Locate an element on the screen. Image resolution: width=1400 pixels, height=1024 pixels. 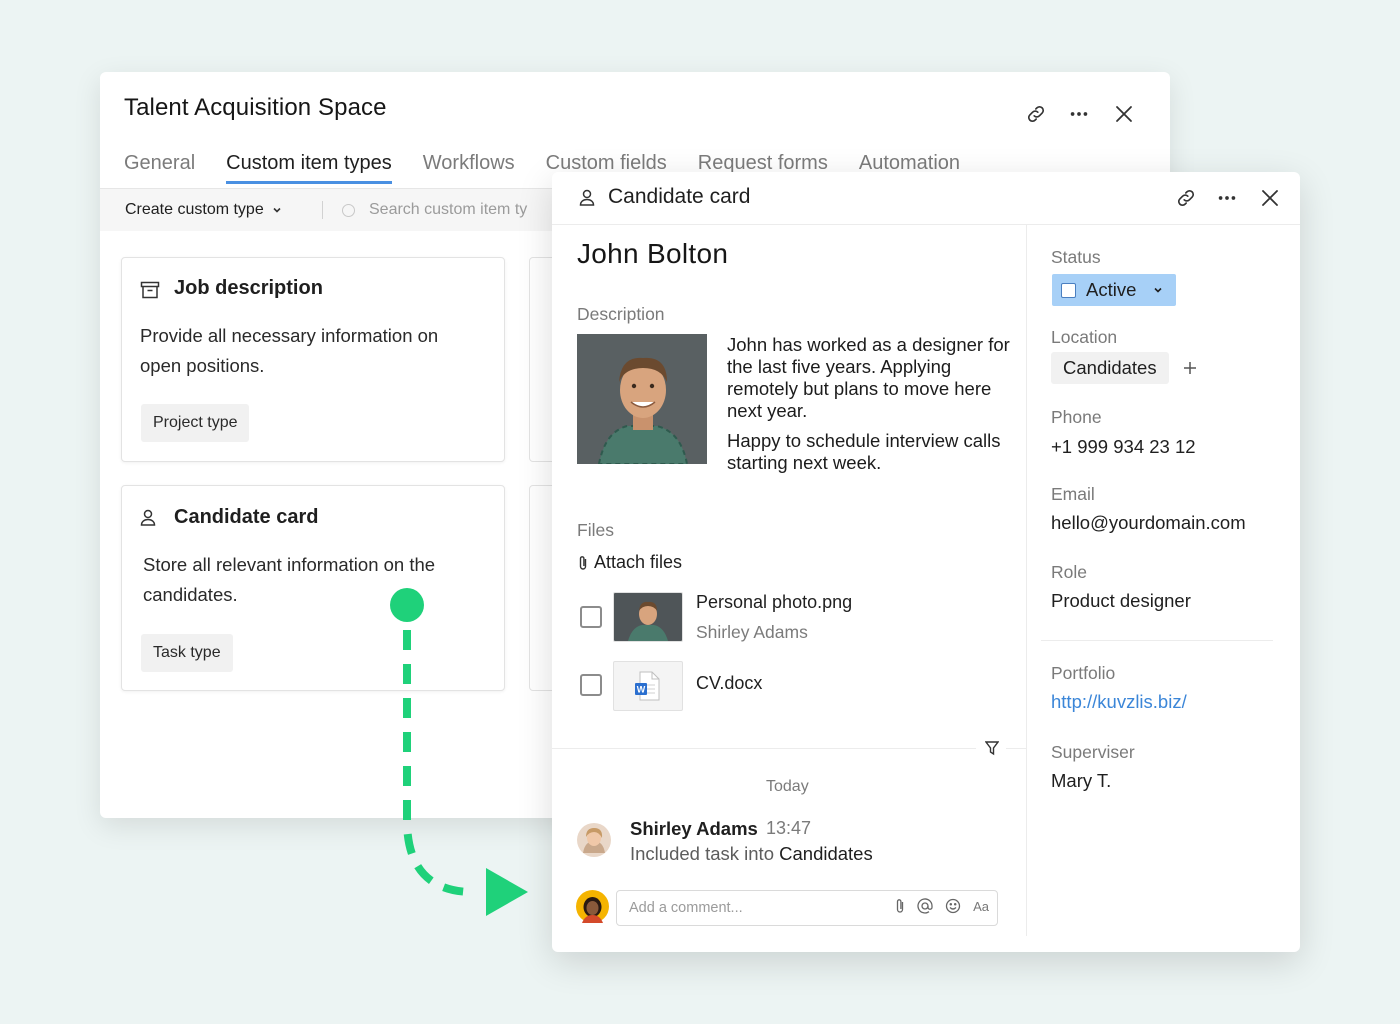
supervisor-label: Superviser is located at coordinates (1093, 752).